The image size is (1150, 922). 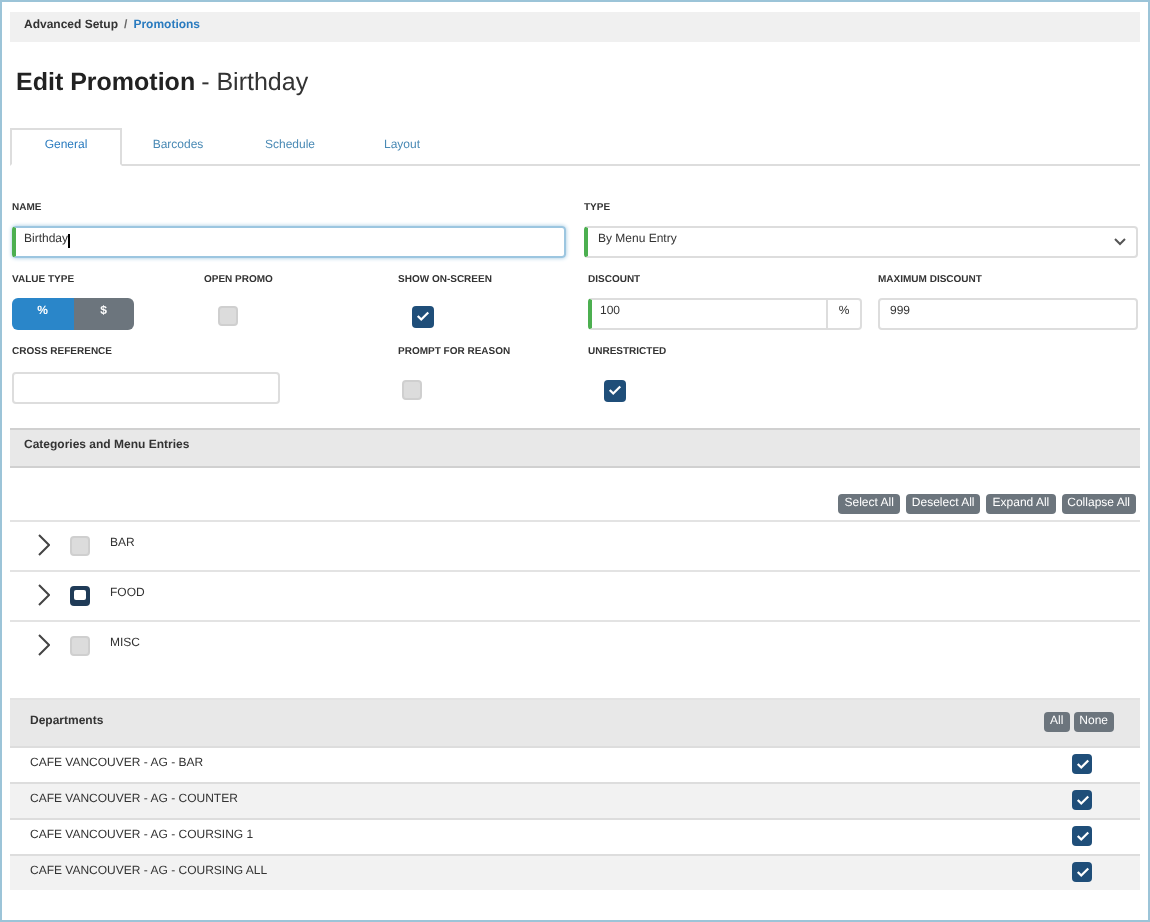 What do you see at coordinates (106, 82) in the screenshot?
I see `page-title: Edit Promotion` at bounding box center [106, 82].